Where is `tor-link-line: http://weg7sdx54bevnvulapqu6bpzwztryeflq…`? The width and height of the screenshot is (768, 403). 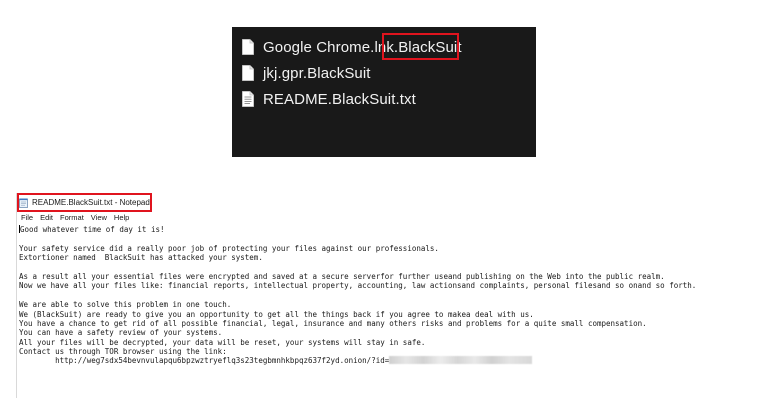 tor-link-line: http://weg7sdx54bevnvulapqu6bpzwztryeflq… is located at coordinates (389, 360).